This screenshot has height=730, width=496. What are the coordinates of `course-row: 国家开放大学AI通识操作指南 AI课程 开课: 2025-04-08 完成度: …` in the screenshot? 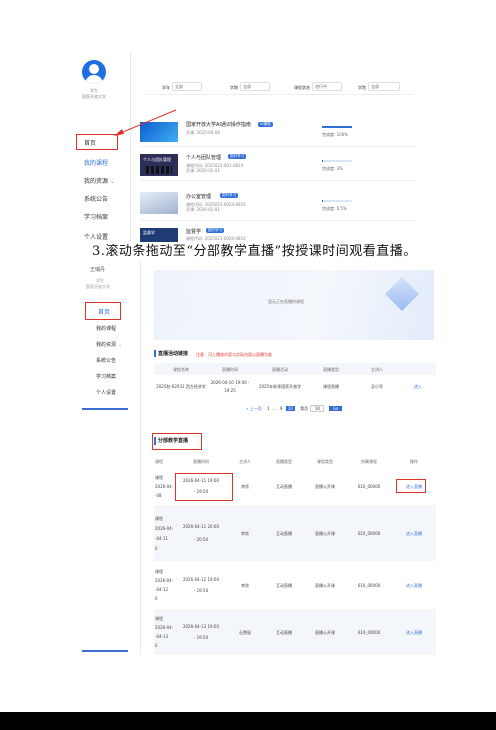 It's located at (278, 131).